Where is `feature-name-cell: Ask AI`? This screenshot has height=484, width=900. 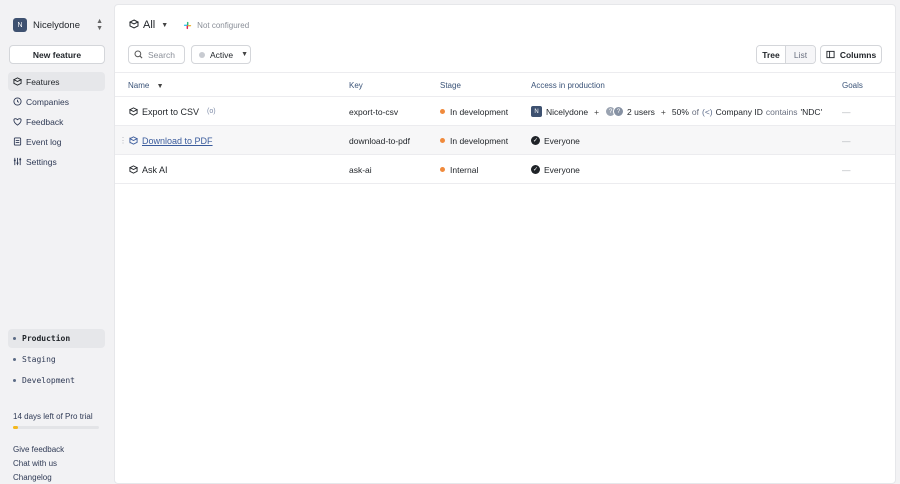 feature-name-cell: Ask AI is located at coordinates (148, 169).